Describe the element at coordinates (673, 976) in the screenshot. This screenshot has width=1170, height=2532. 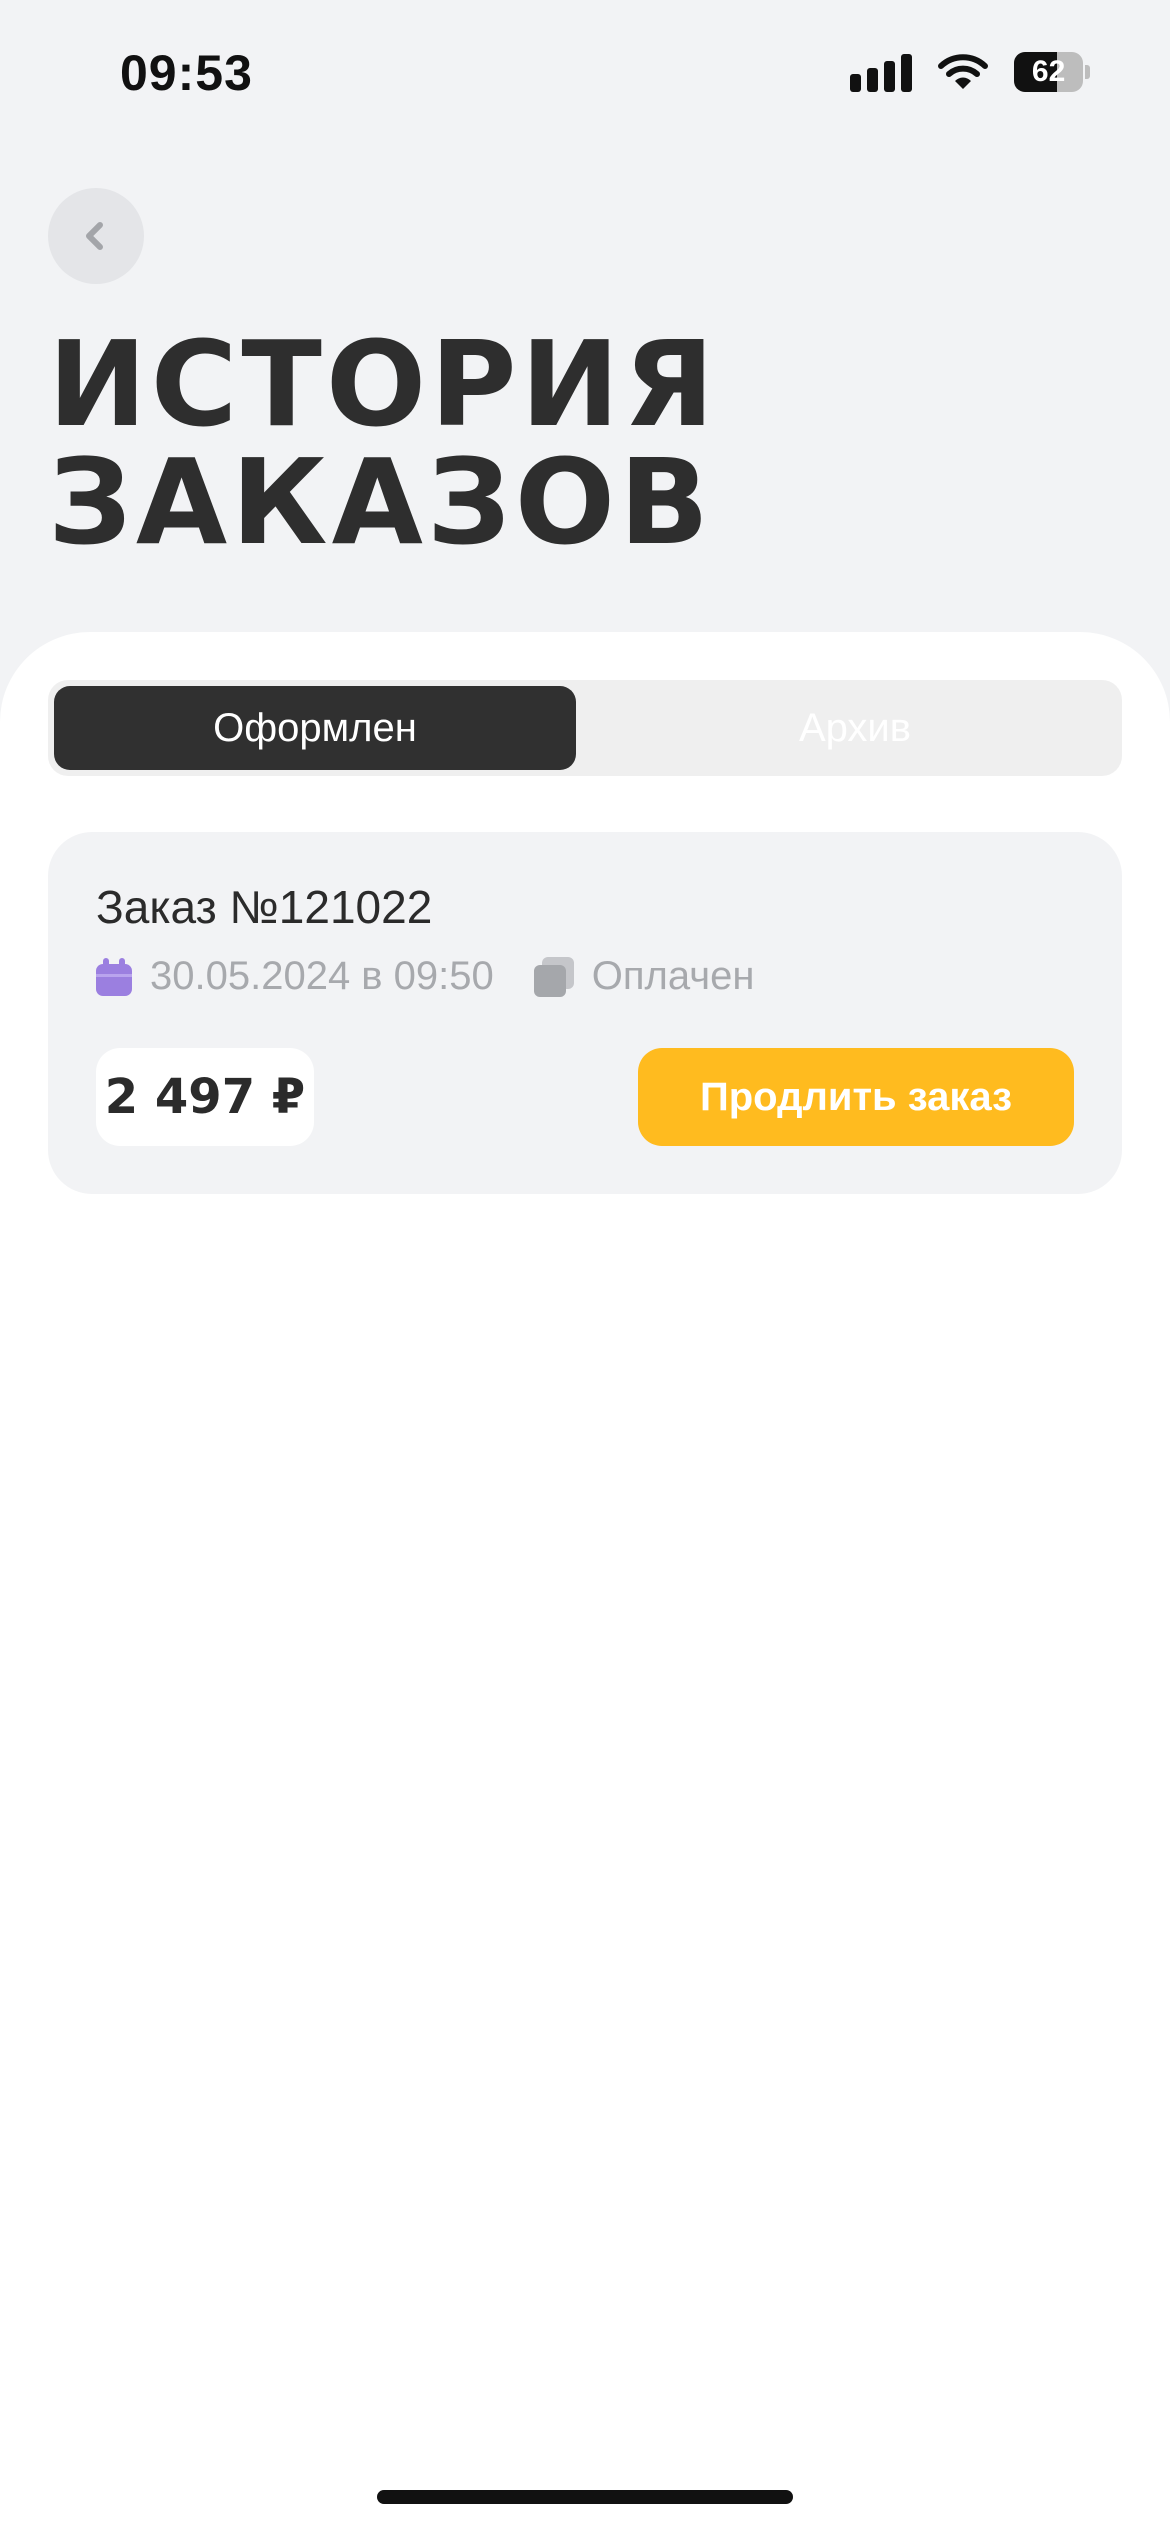
I see `order-status: Оплачен` at that location.